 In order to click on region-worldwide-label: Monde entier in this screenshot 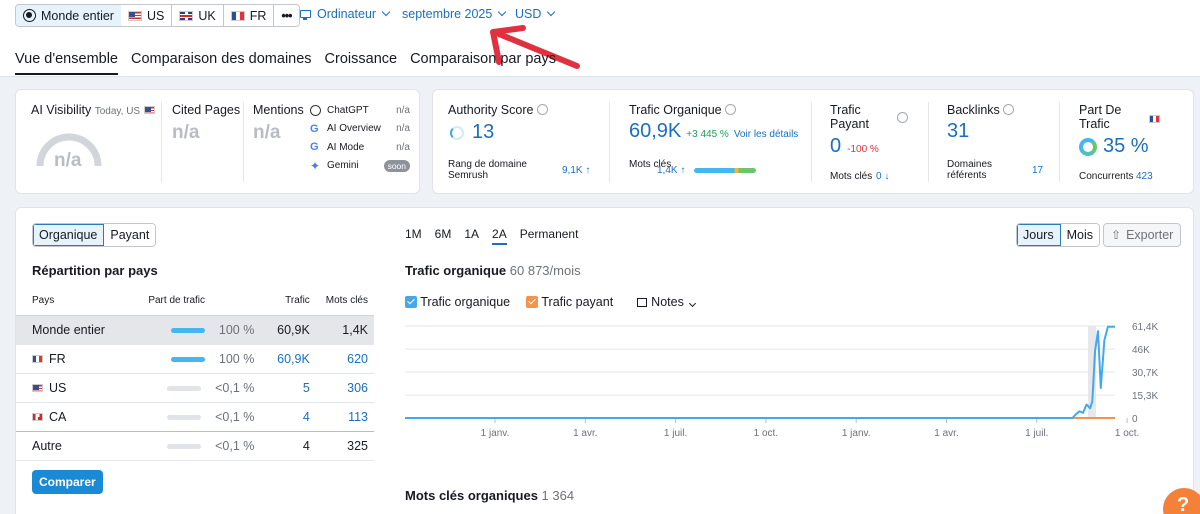, I will do `click(77, 15)`.